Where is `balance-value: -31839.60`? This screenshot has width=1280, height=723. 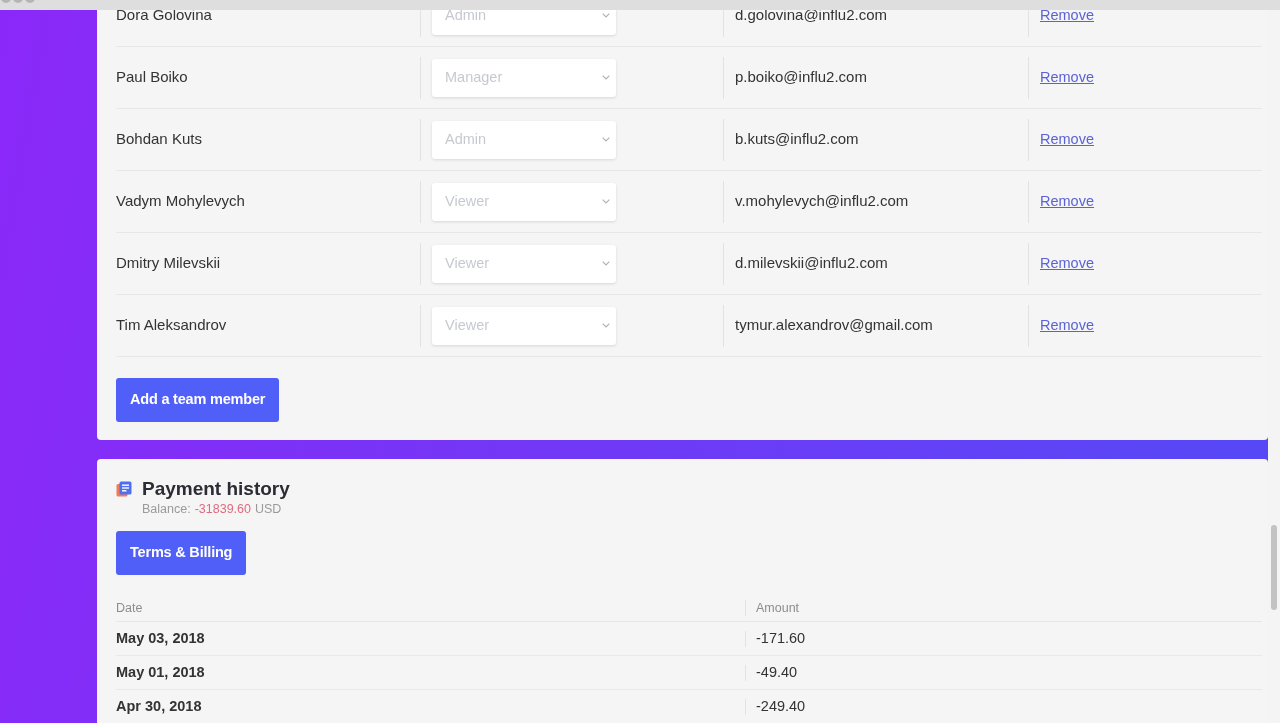 balance-value: -31839.60 is located at coordinates (222, 509).